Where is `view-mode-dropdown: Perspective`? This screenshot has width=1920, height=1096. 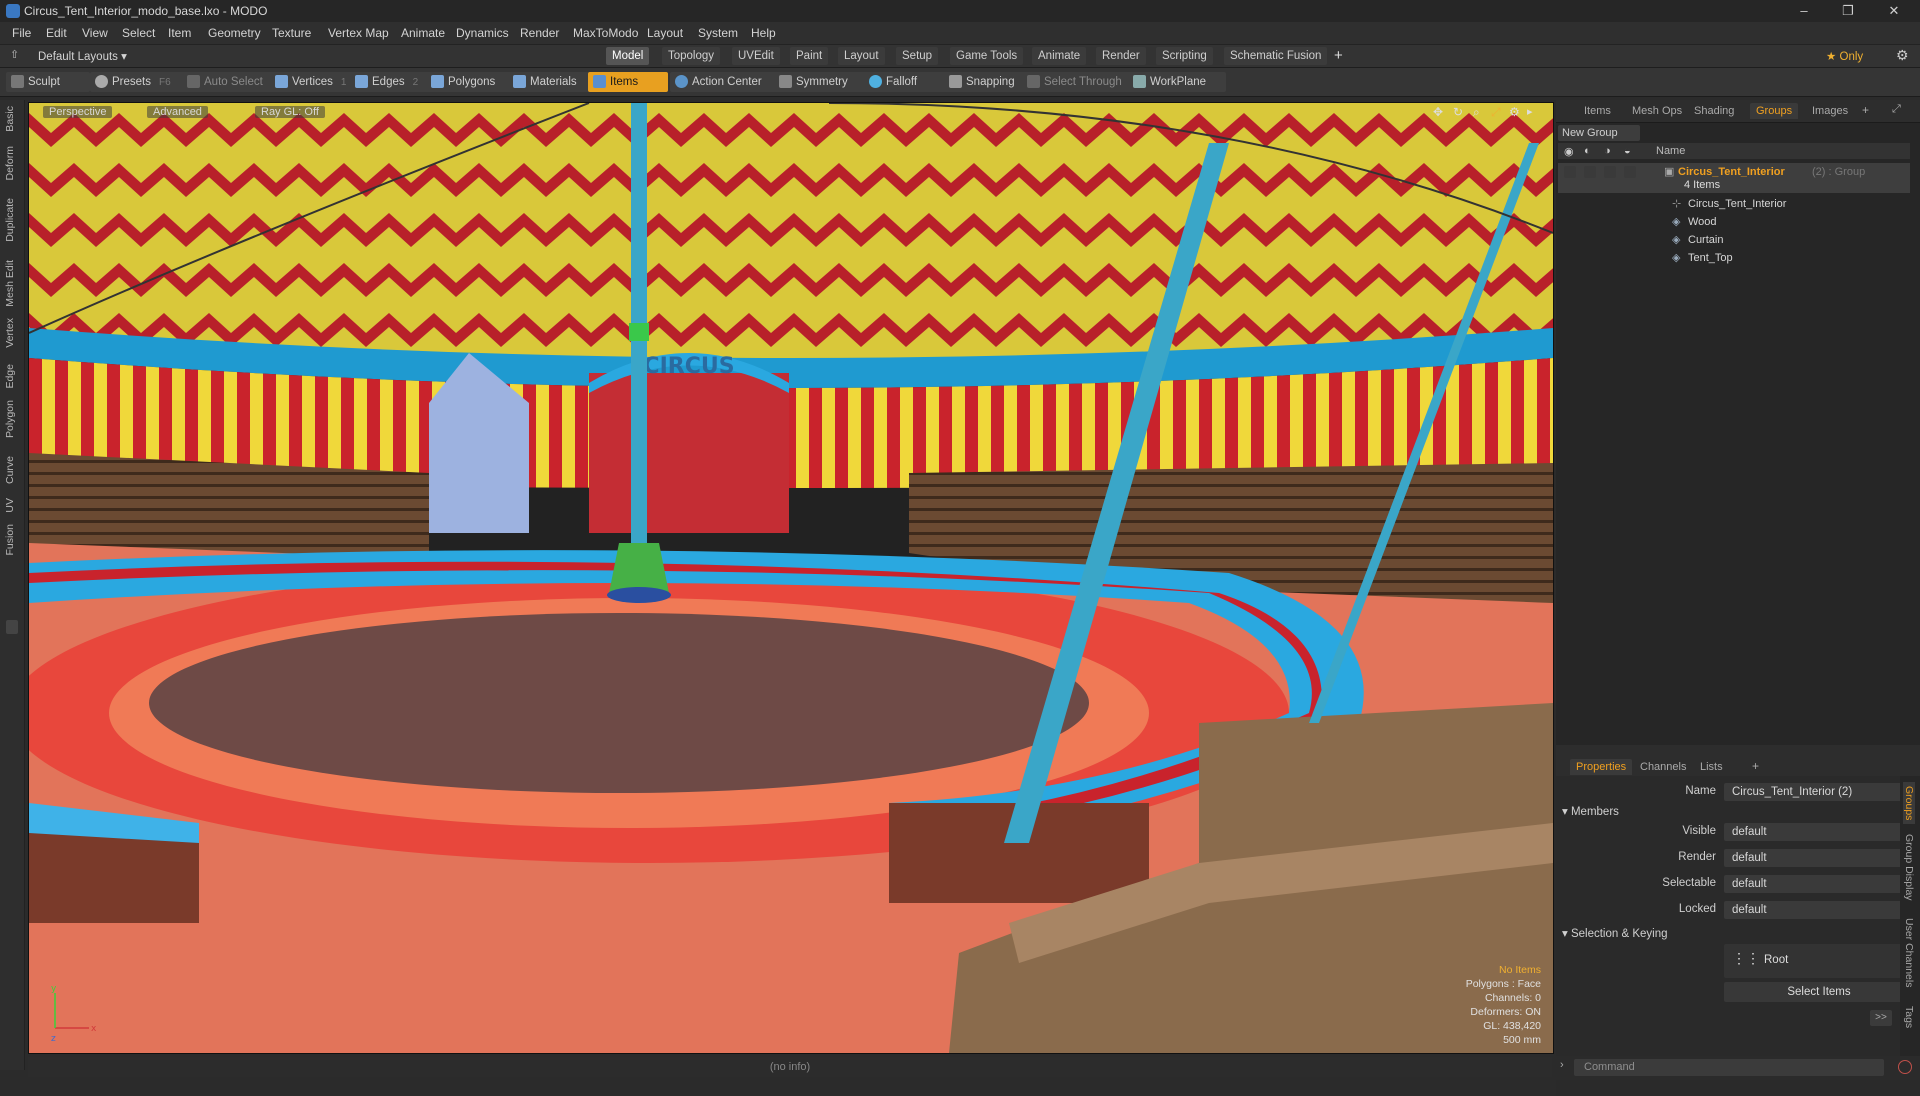
view-mode-dropdown: Perspective is located at coordinates (78, 112).